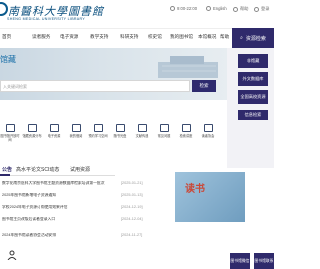  Describe the element at coordinates (224, 37) in the screenshot. I see `nav-item-help: 帮助` at that location.